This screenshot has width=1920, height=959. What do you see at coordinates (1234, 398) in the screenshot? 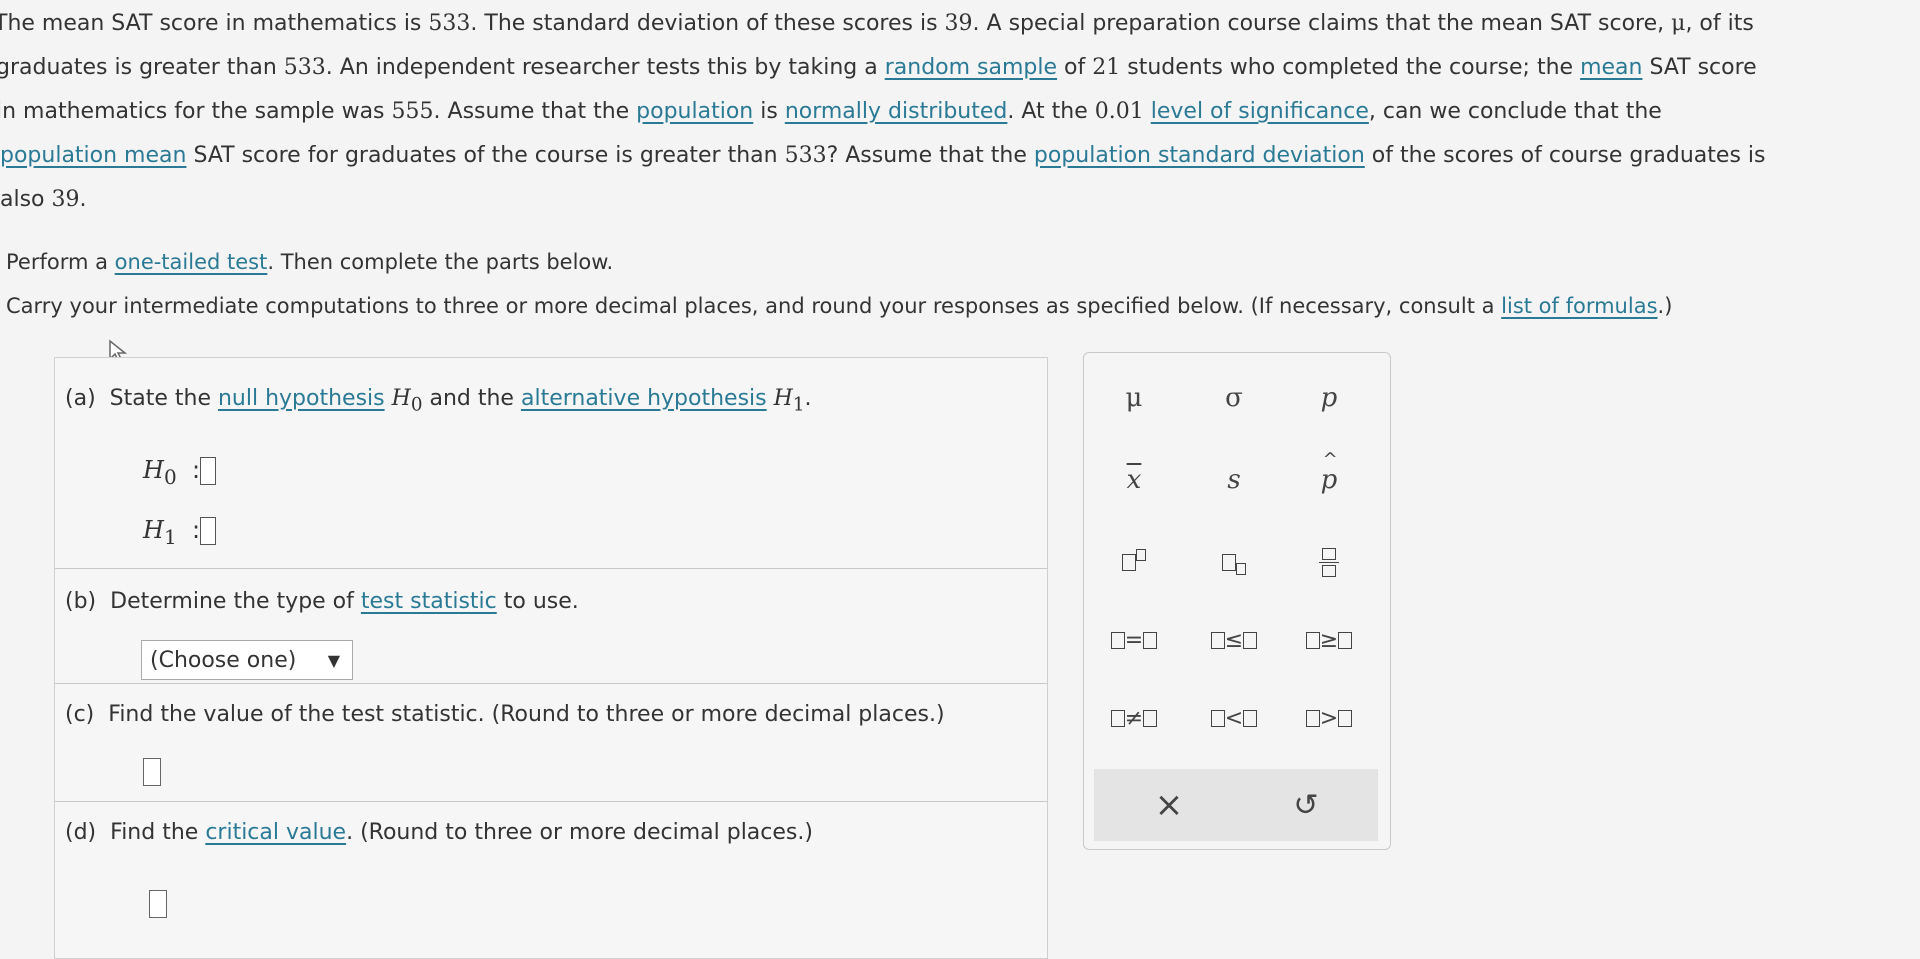
I see `sigma-button: σ` at bounding box center [1234, 398].